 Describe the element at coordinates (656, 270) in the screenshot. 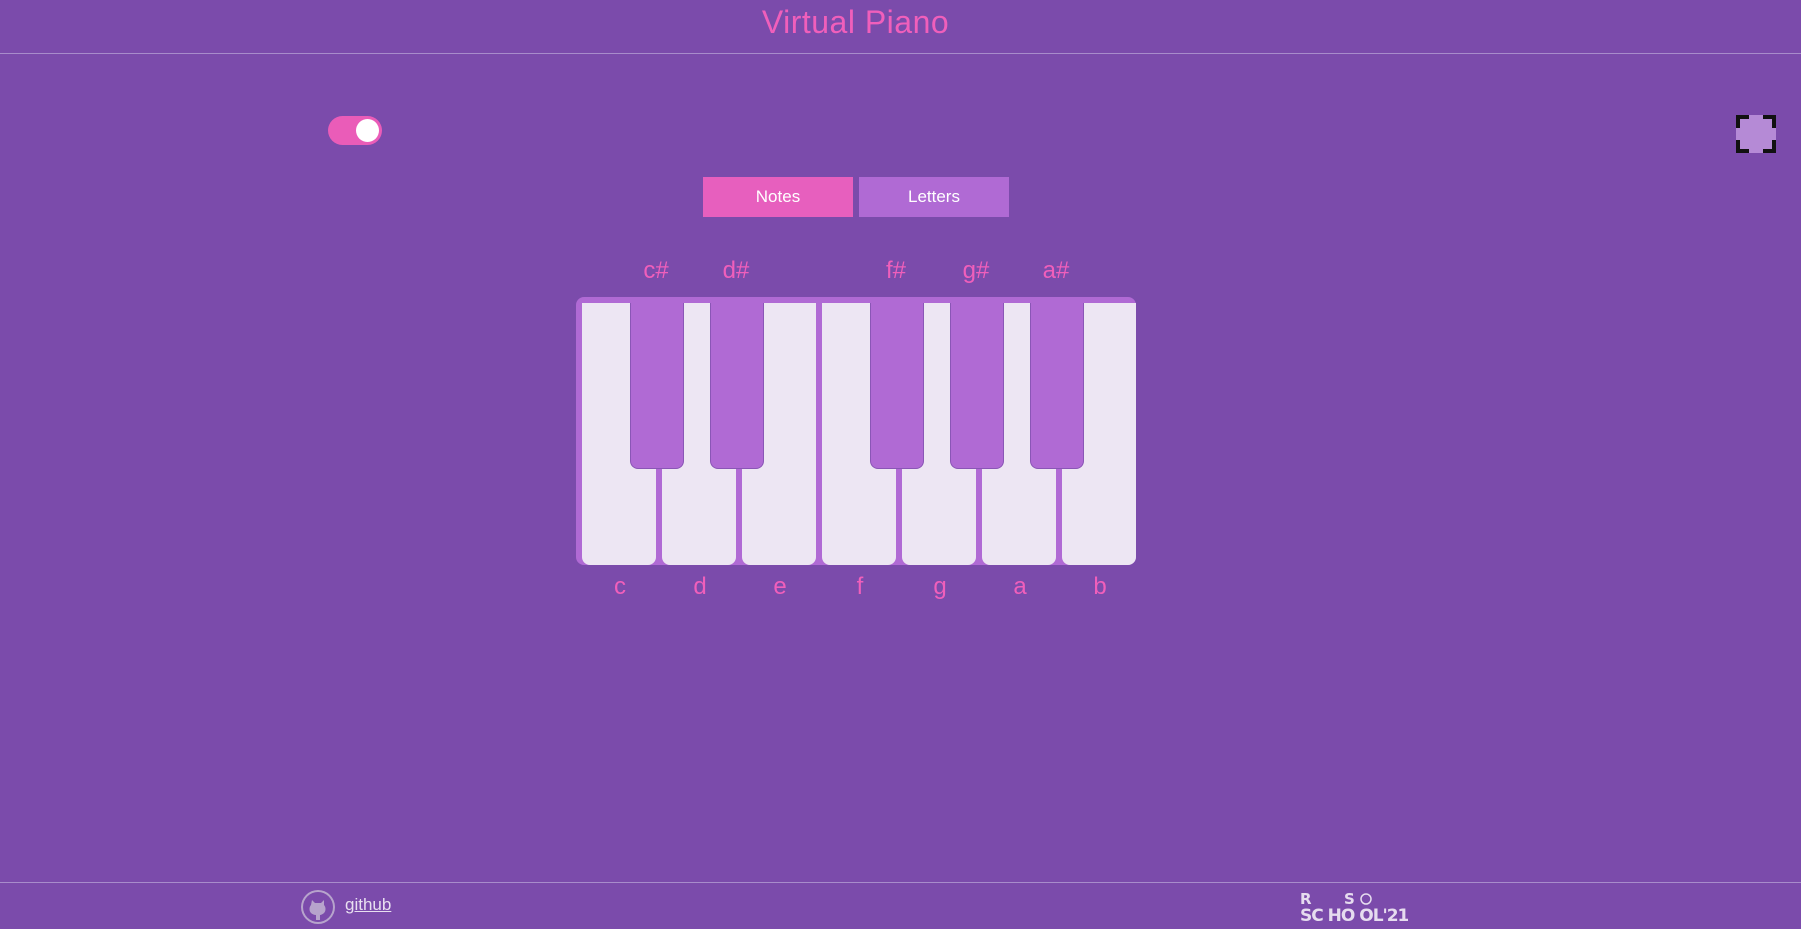

I see `black-key-label-c-sharp: c#` at that location.